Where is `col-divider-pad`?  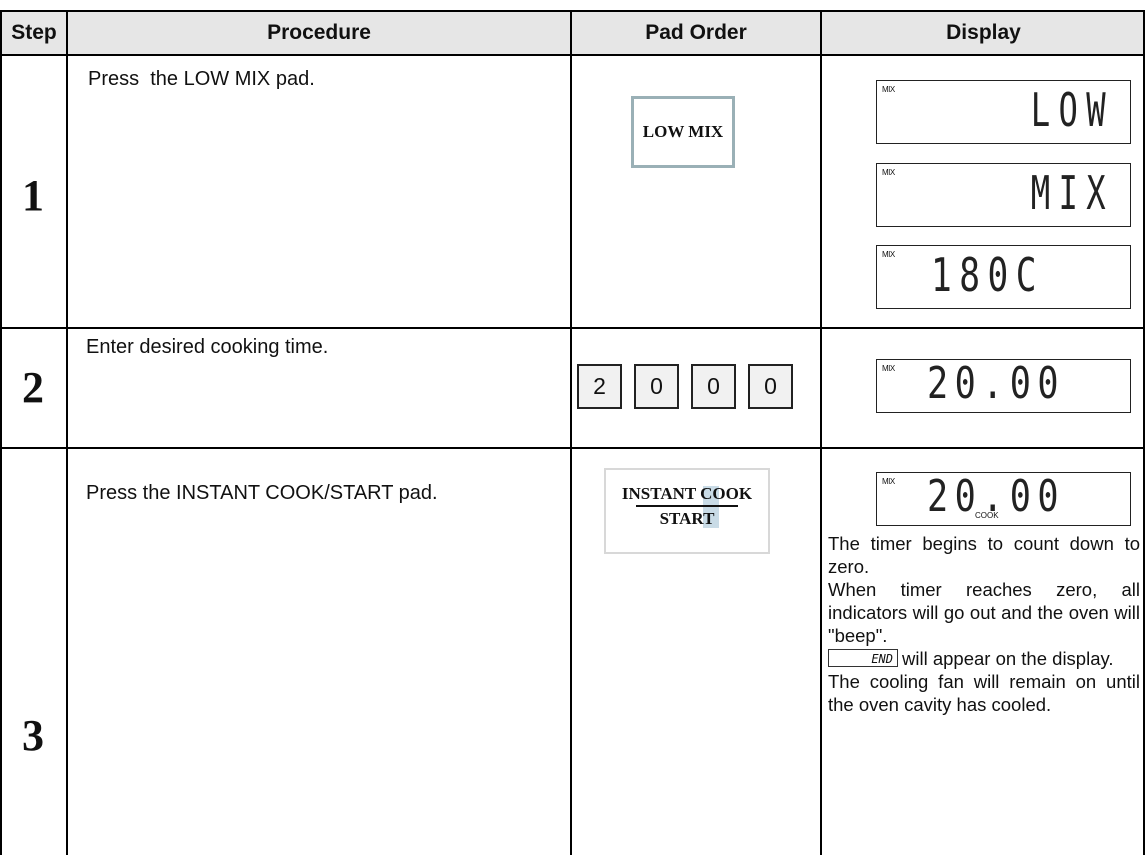
col-divider-pad is located at coordinates (821, 432).